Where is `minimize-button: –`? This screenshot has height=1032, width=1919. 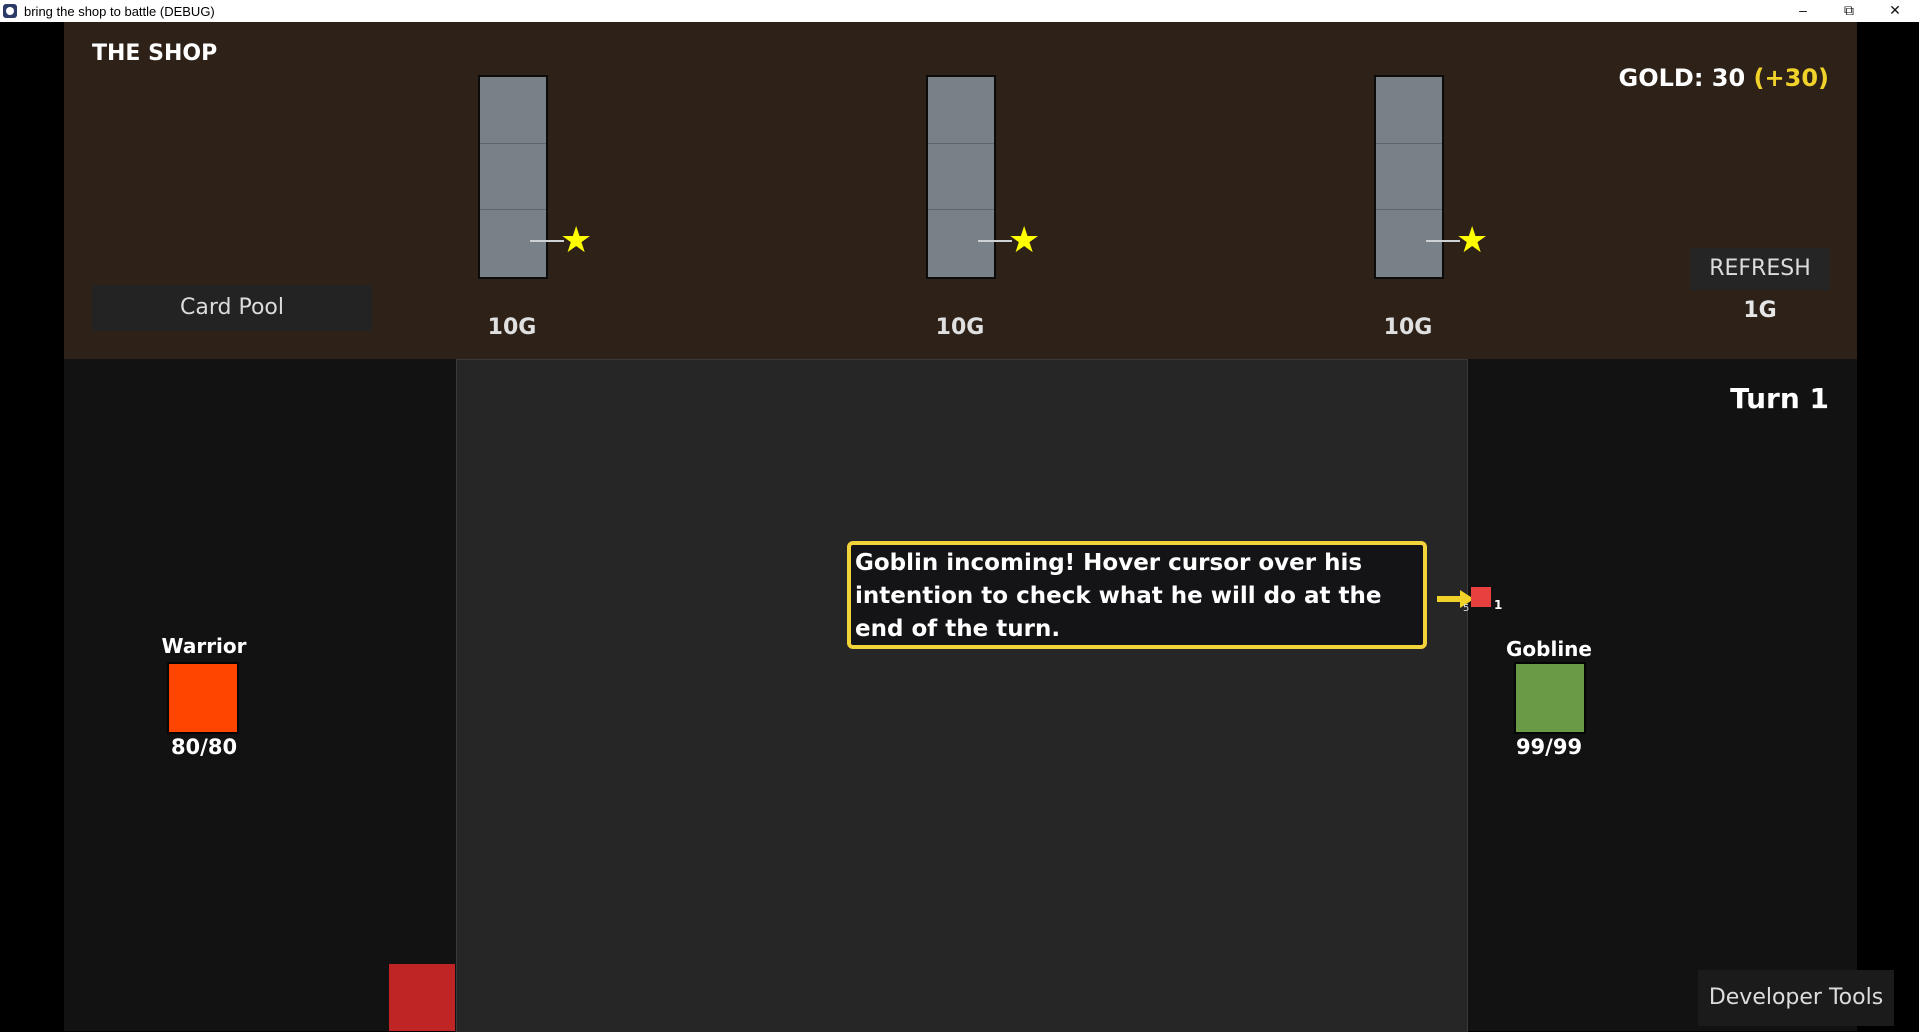
minimize-button: – is located at coordinates (1803, 11).